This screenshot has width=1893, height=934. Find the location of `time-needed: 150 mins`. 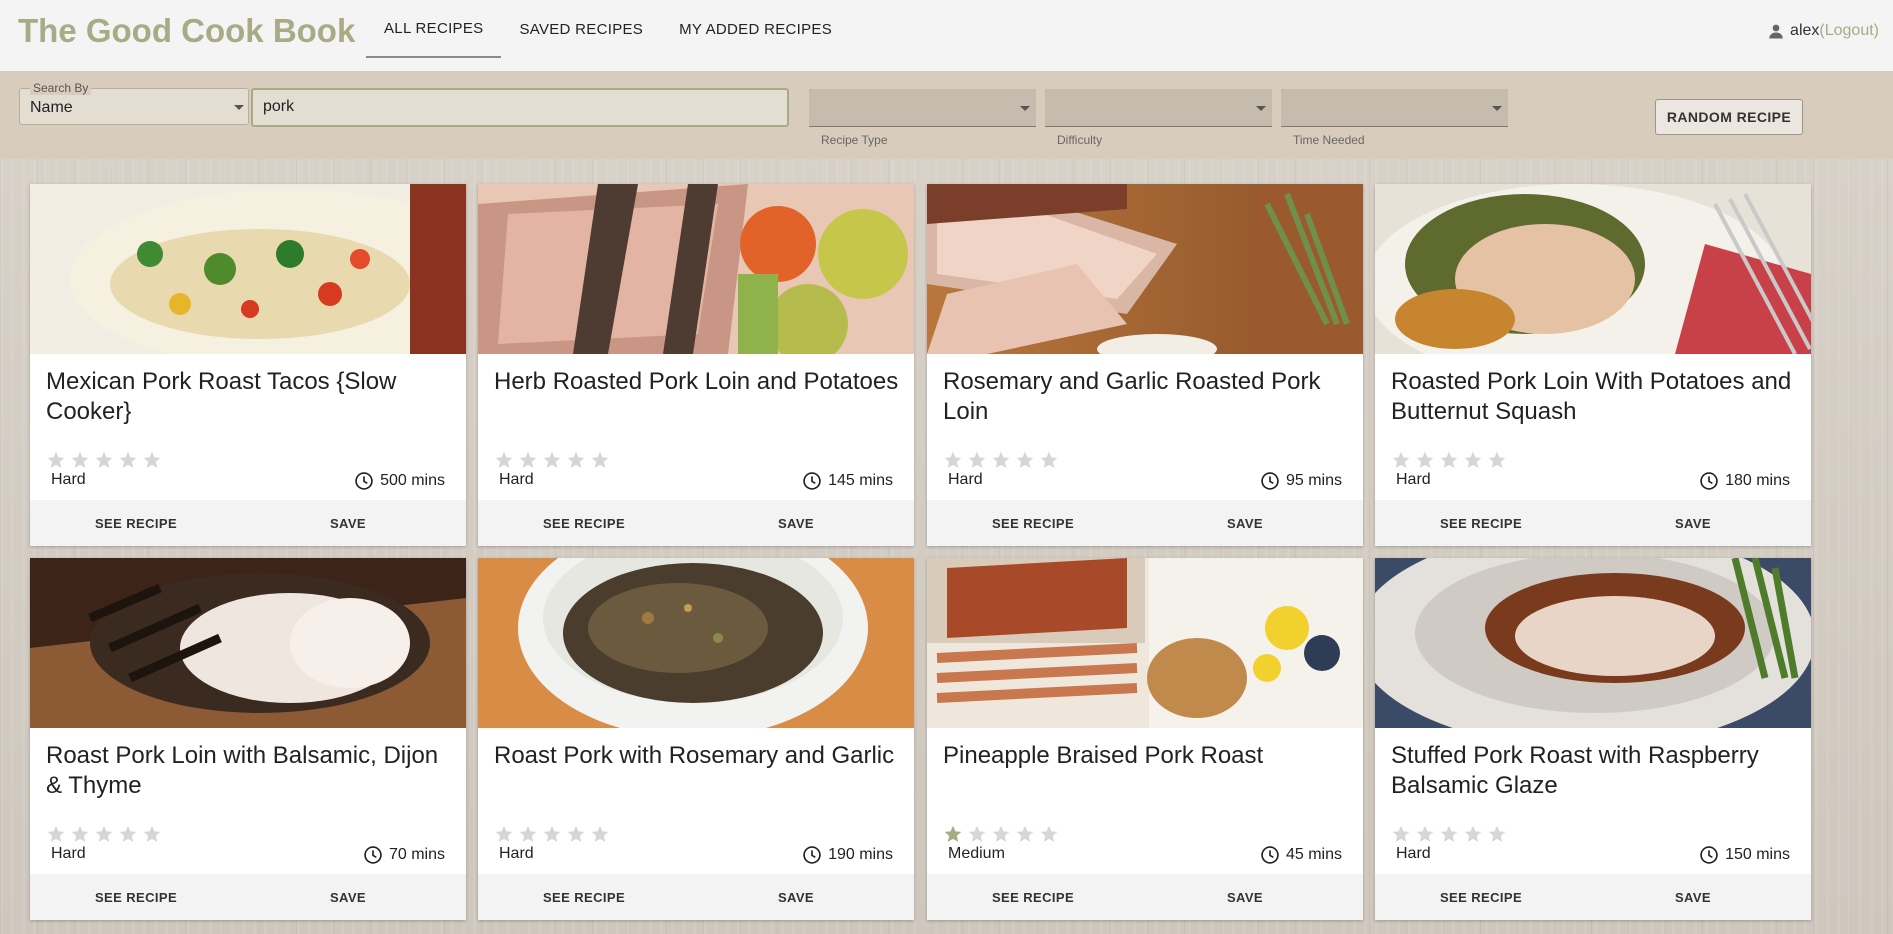

time-needed: 150 mins is located at coordinates (1744, 855).